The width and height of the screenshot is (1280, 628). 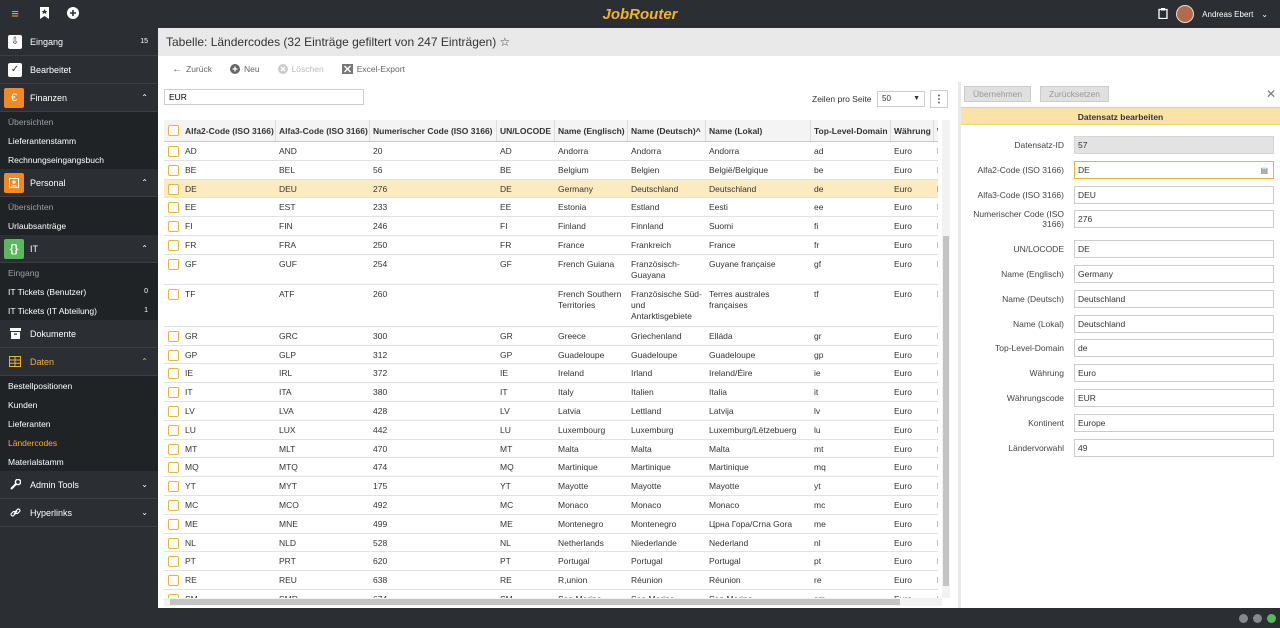 I want to click on field-input: Germany, so click(x=1174, y=274).